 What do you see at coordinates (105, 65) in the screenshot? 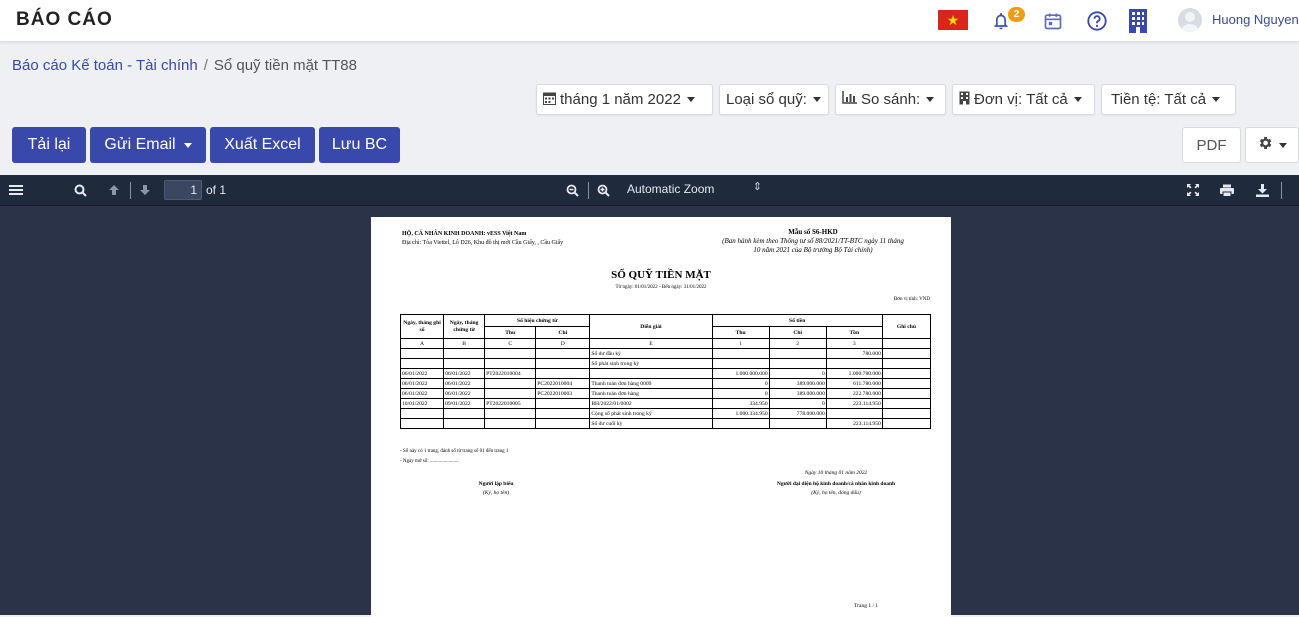
I see `breadcrumb-parent-link: Báo cáo Kế toán - Tài chính` at bounding box center [105, 65].